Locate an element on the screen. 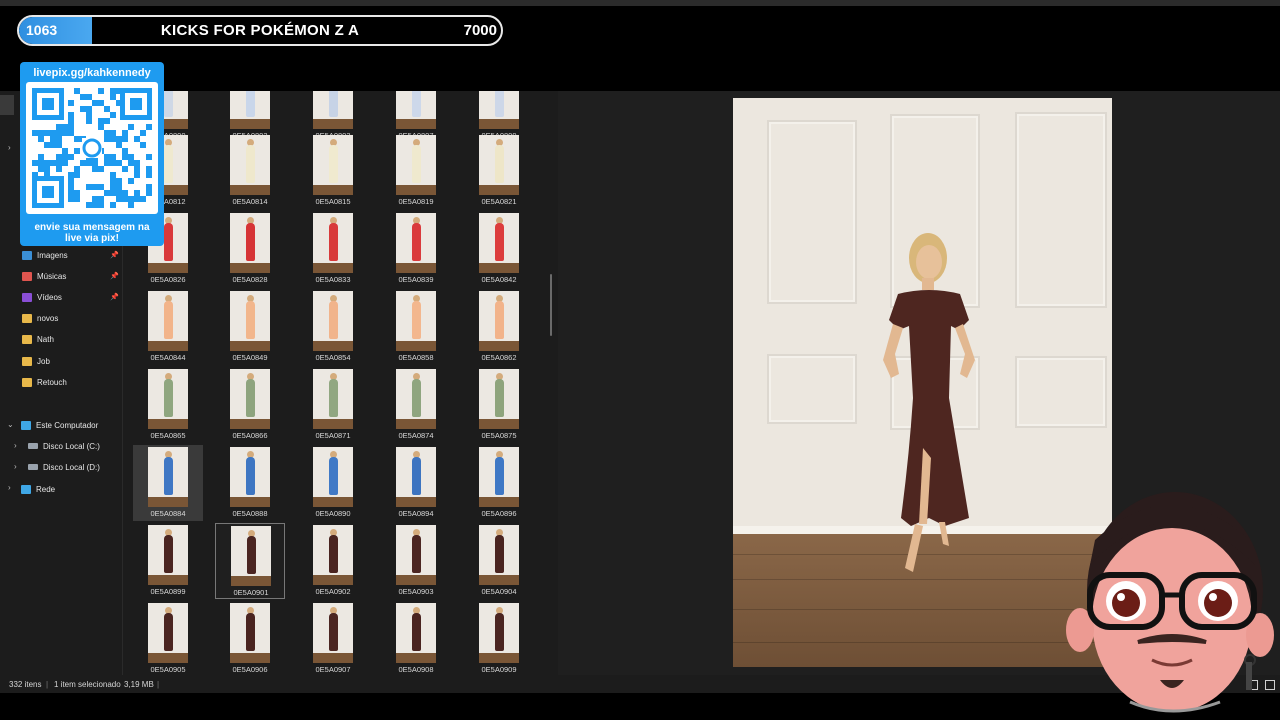 The width and height of the screenshot is (1280, 720). file-thumbnail: 0E5A0865 is located at coordinates (168, 405).